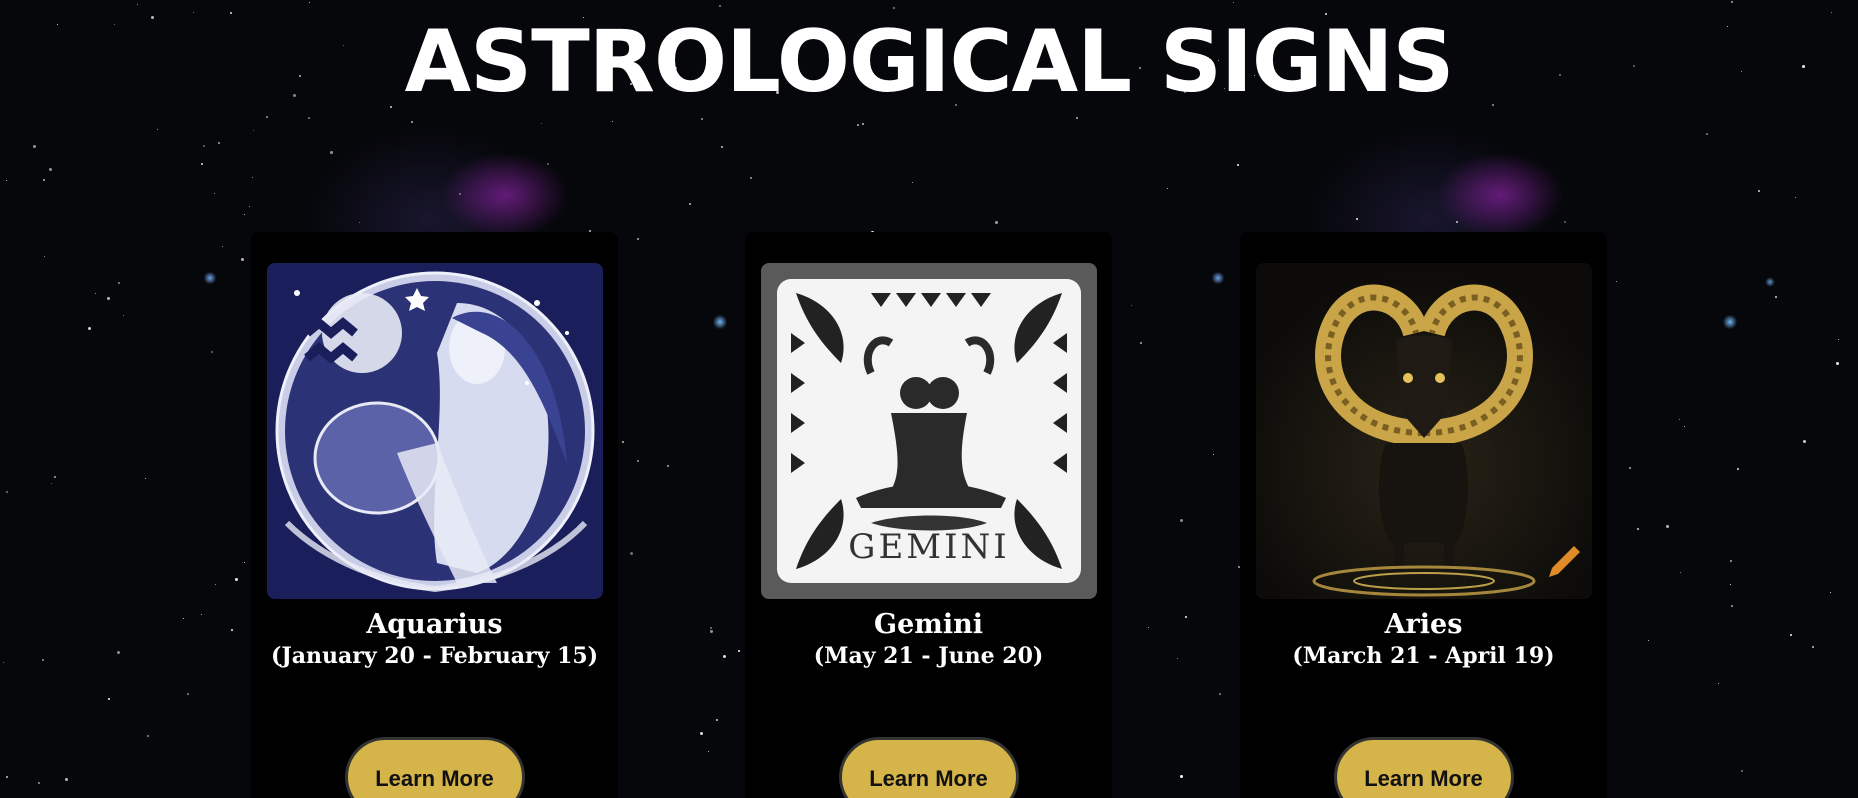  Describe the element at coordinates (1423, 767) in the screenshot. I see `learn-more-button-aries: Learn More` at that location.